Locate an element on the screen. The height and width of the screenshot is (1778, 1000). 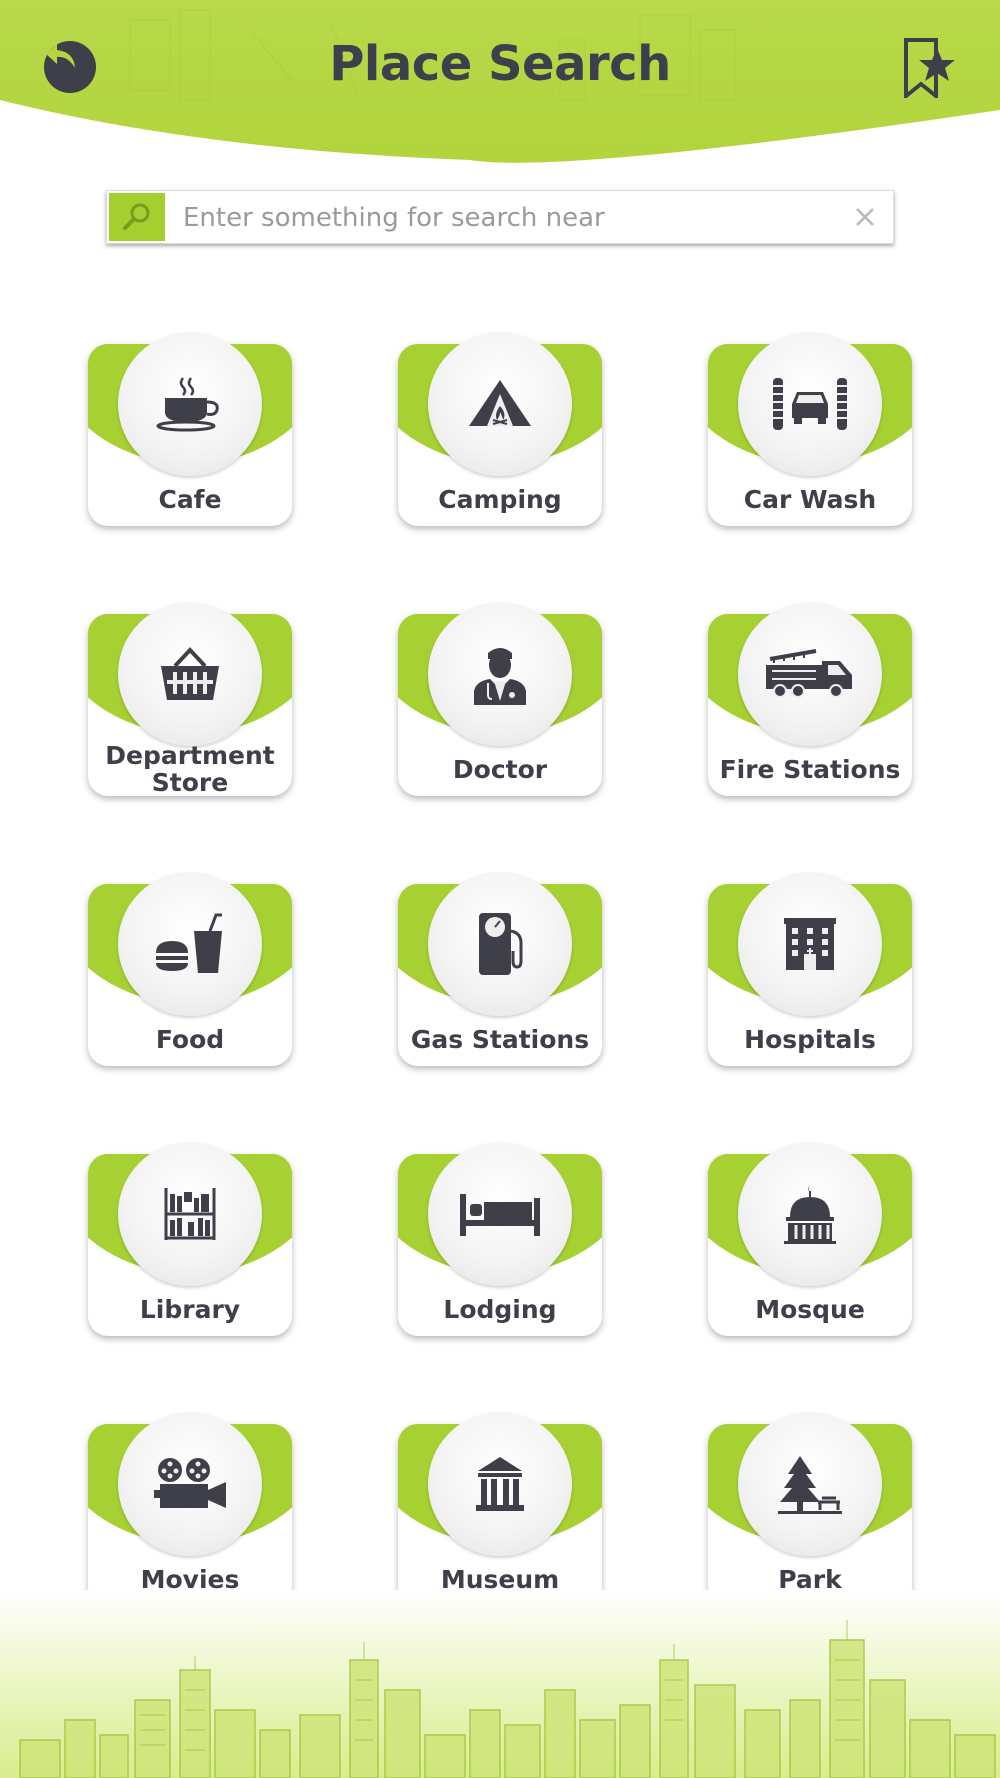
city-skyline-illustration is located at coordinates (500, 1684).